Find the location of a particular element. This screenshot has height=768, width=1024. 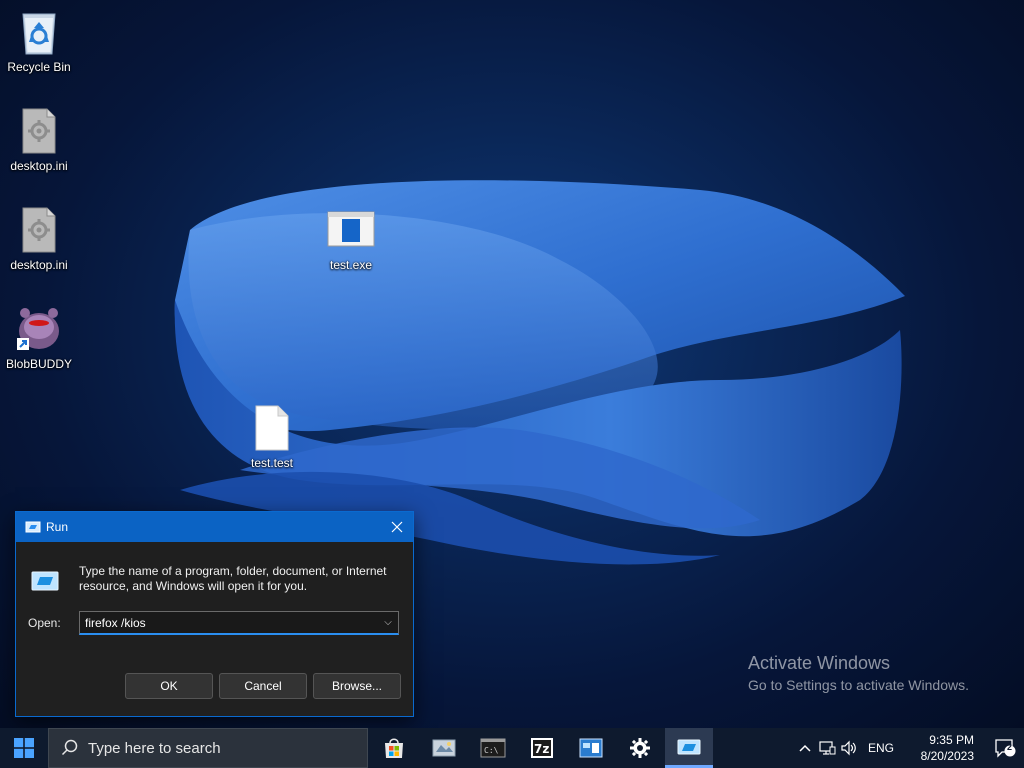

show-hidden-icons-button is located at coordinates (805, 748).